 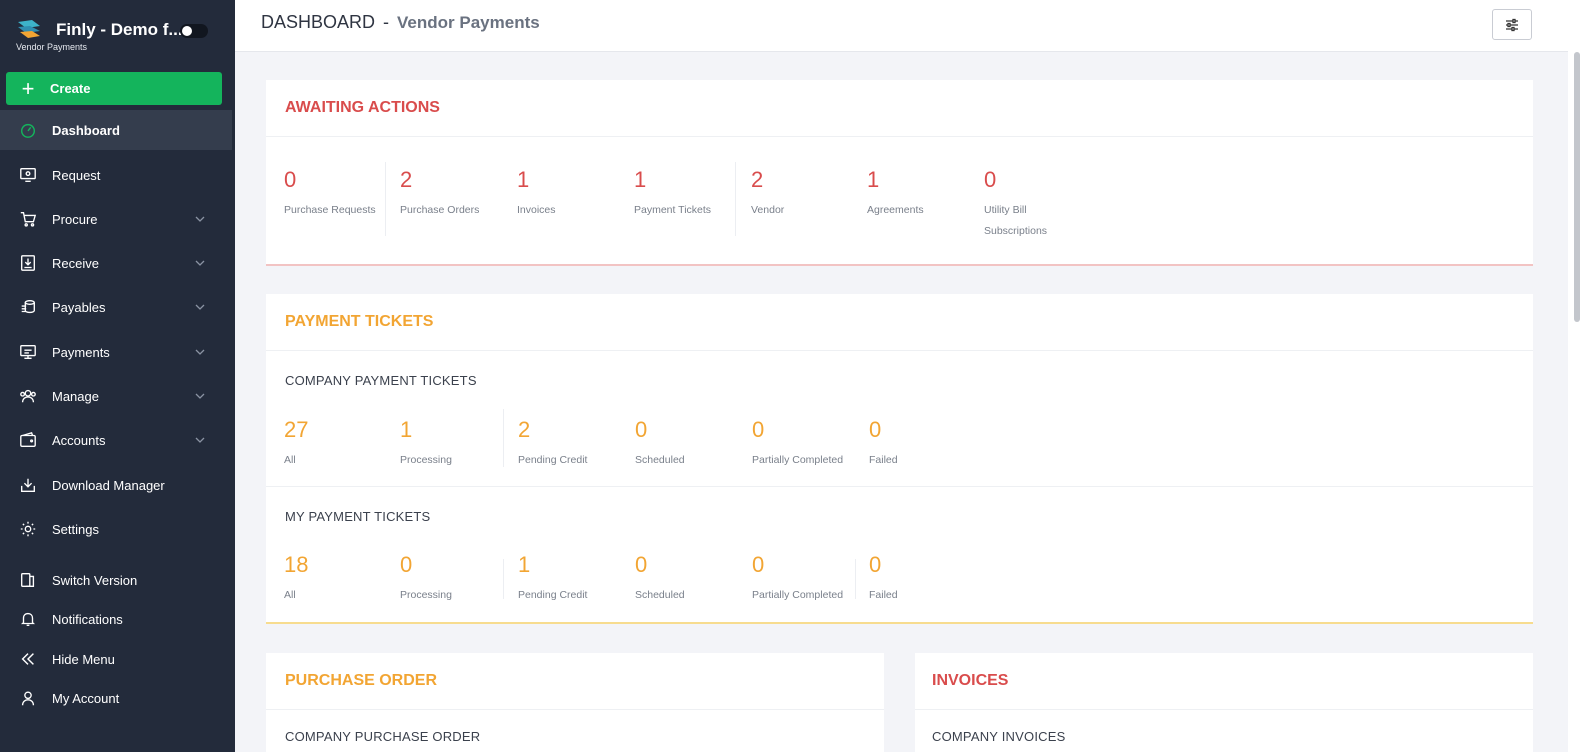 What do you see at coordinates (28, 175) in the screenshot?
I see `request-icon` at bounding box center [28, 175].